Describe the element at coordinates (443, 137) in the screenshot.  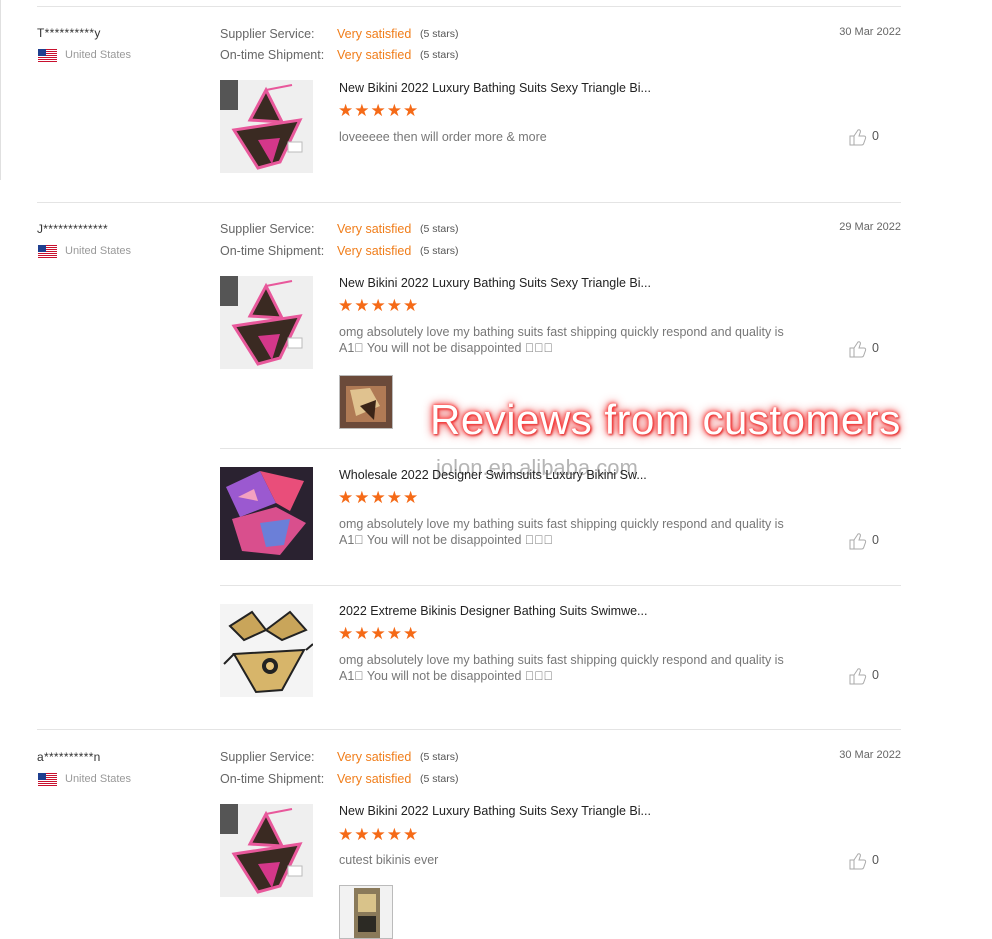
I see `review-comment: loveeeee then will order more & more` at that location.